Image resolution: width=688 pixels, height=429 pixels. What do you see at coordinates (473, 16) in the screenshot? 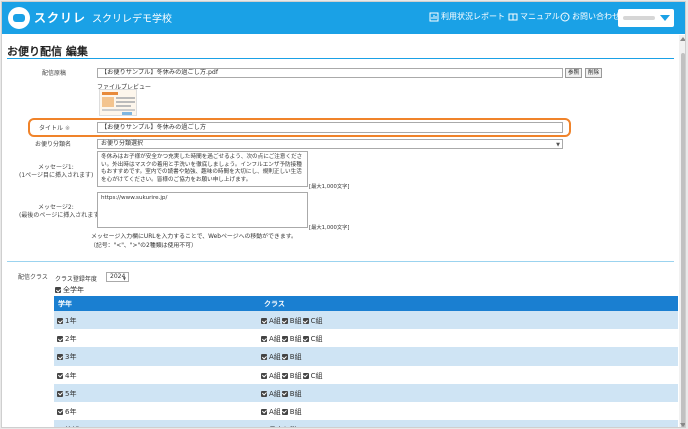
I see `nav-usage-report-label: 利用状況レポート` at bounding box center [473, 16].